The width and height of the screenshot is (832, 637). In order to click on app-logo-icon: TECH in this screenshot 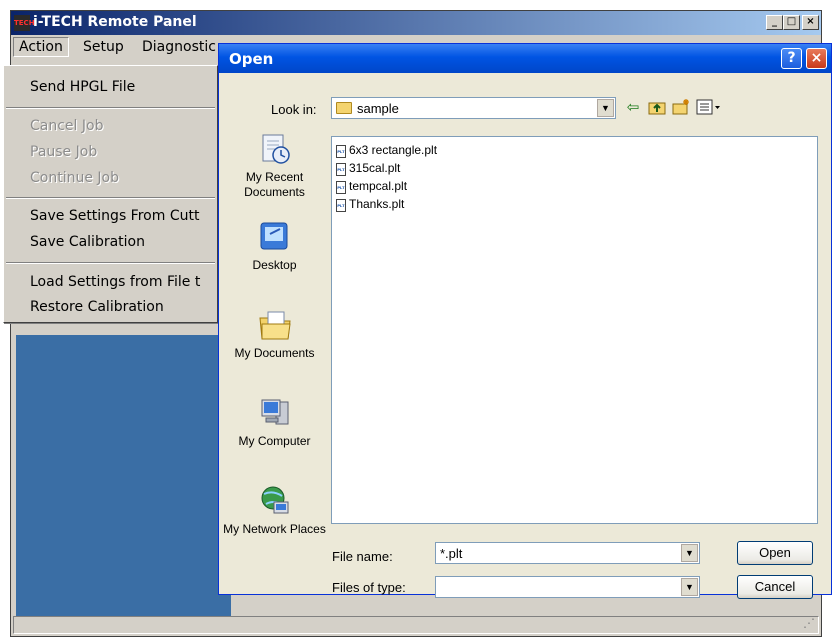, I will do `click(24, 23)`.